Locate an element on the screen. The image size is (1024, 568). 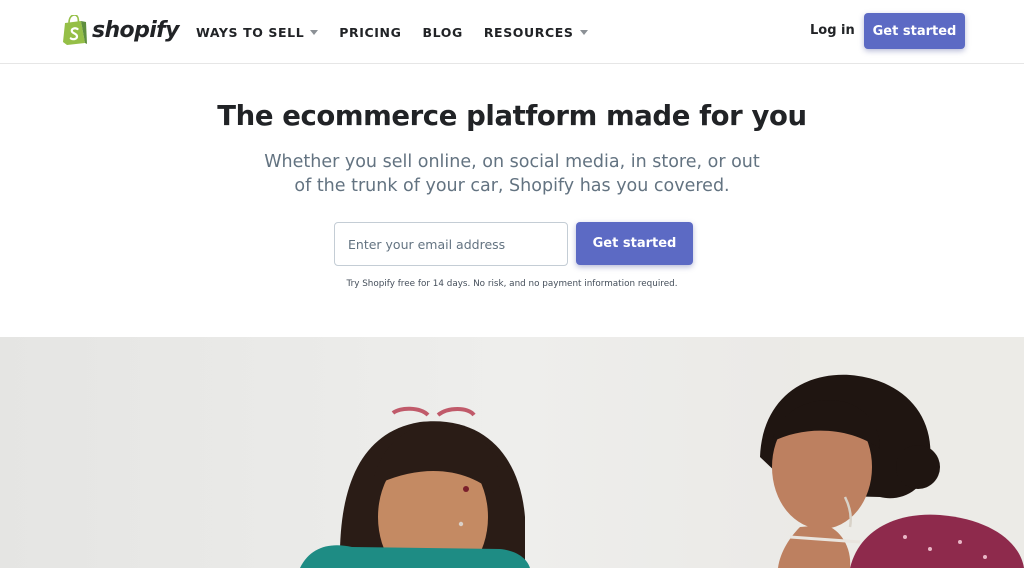
nav-item-pricing: PRICING is located at coordinates (370, 32).